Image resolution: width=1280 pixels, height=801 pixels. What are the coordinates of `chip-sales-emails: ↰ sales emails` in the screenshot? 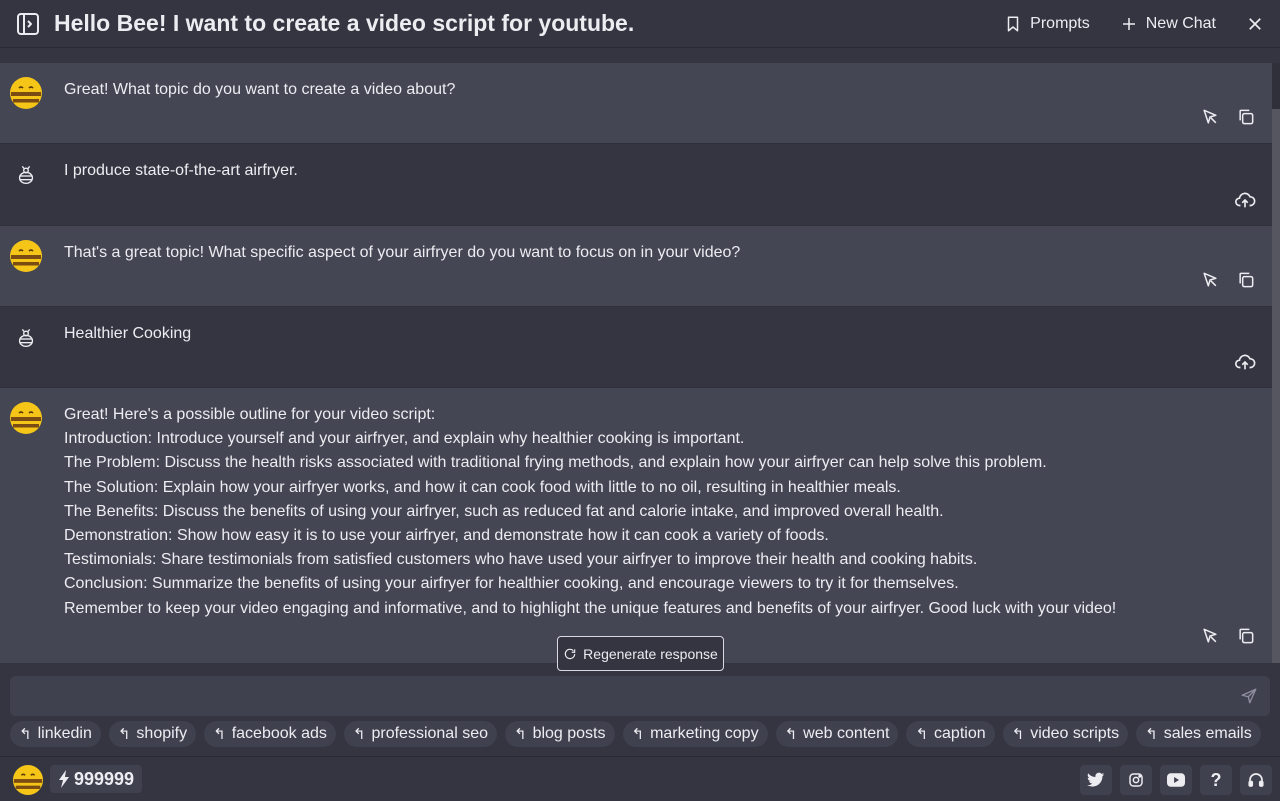 It's located at (1198, 734).